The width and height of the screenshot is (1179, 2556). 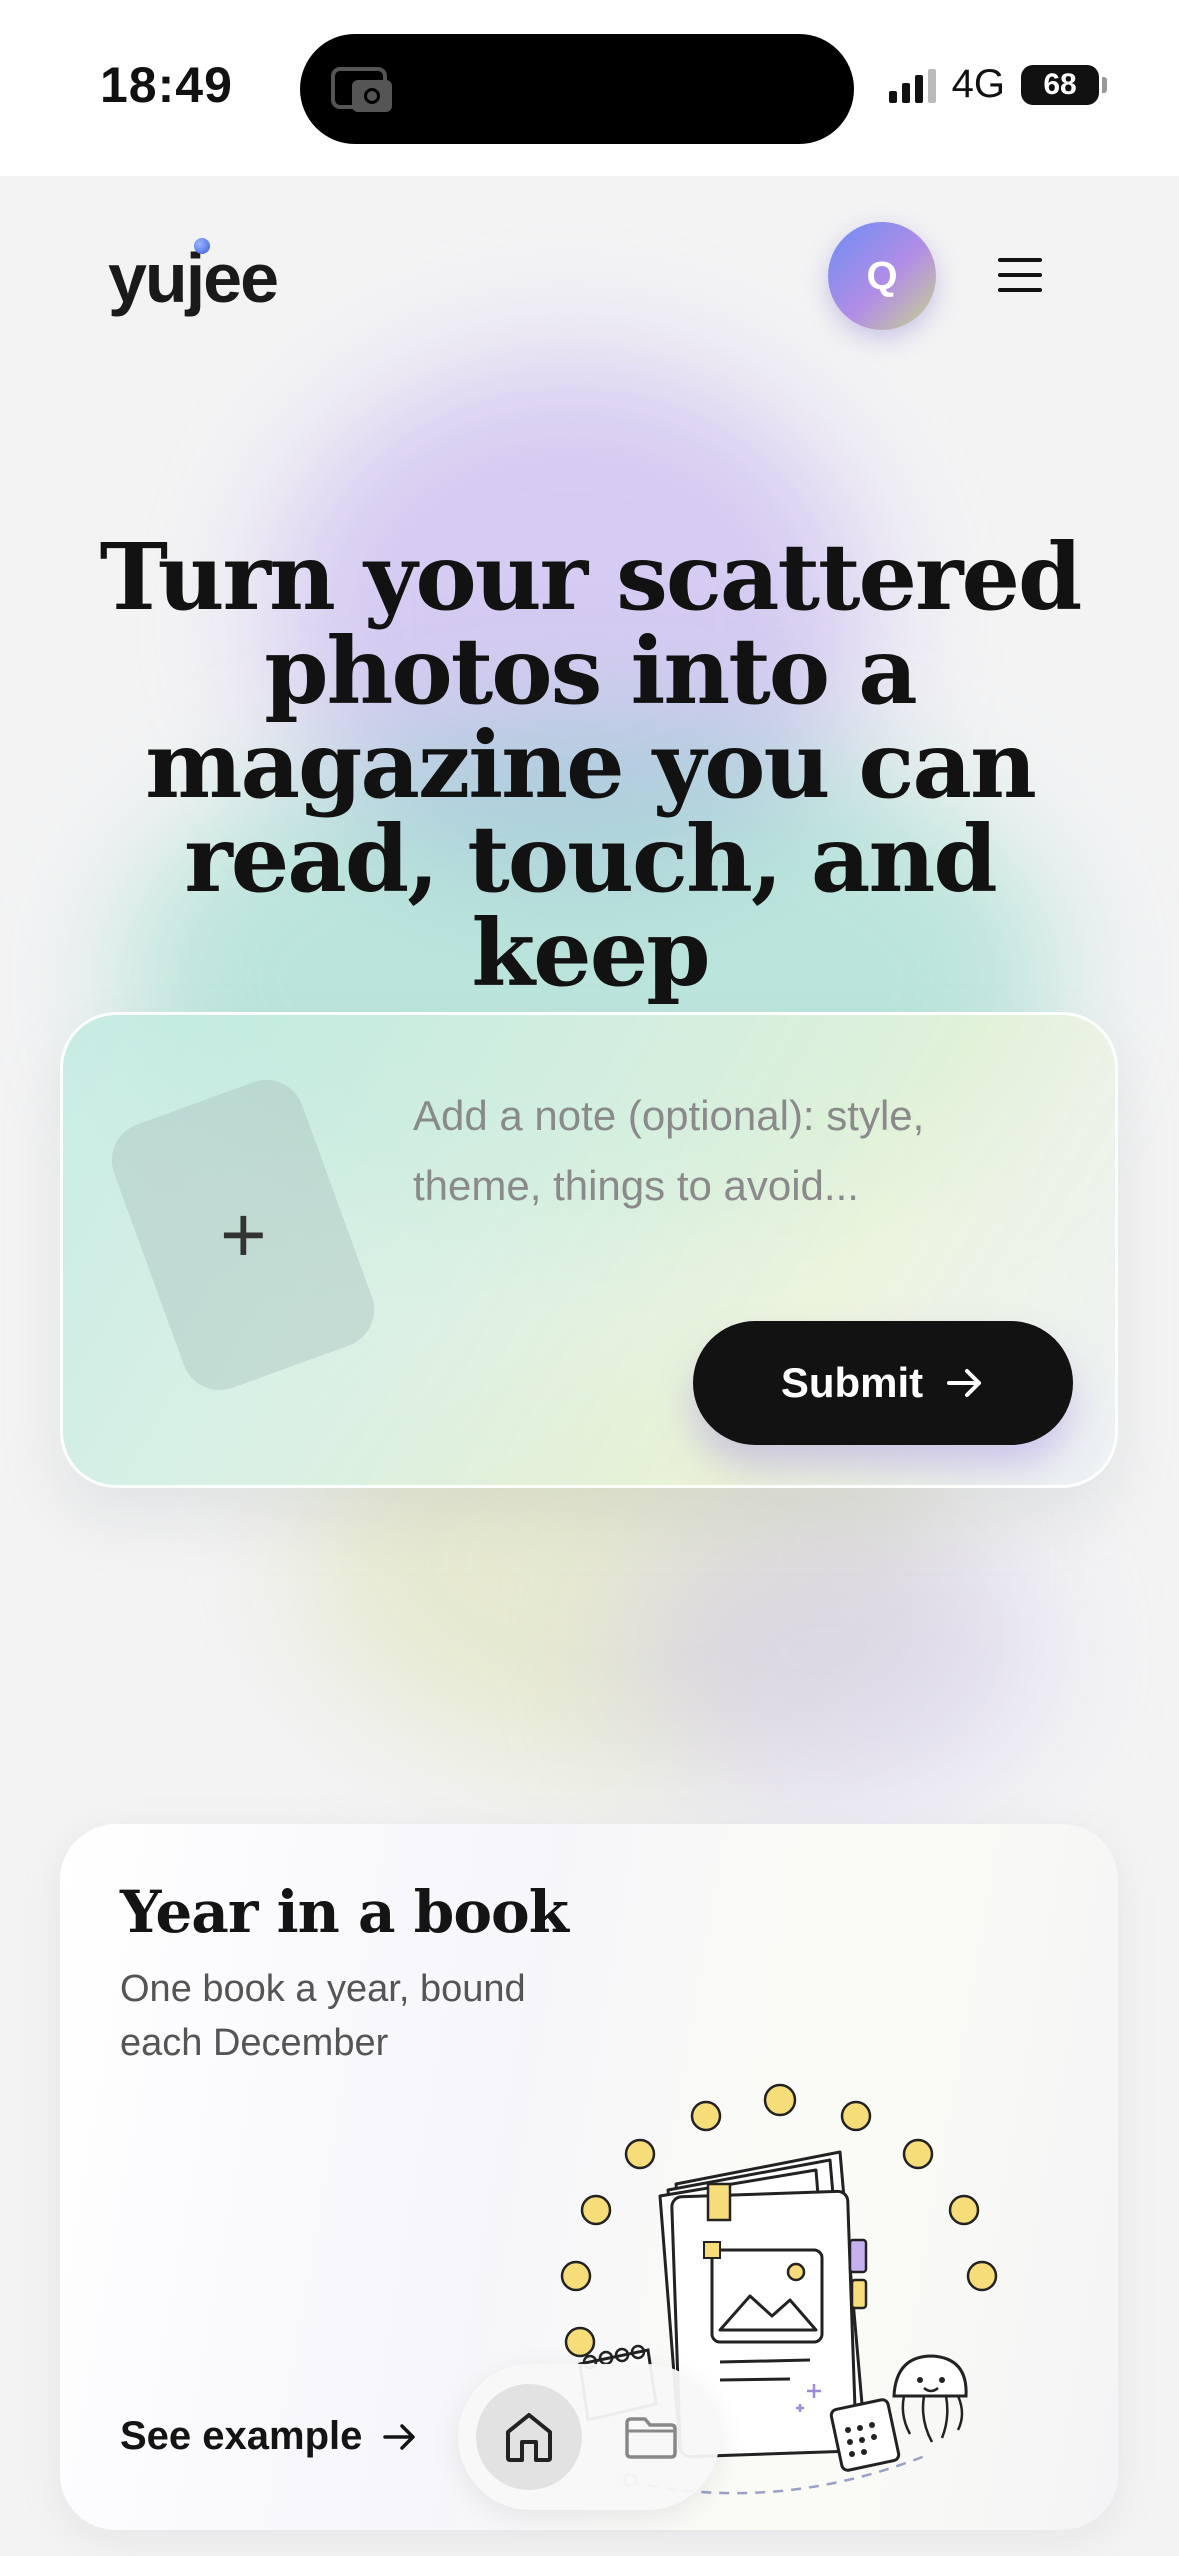 What do you see at coordinates (344, 1912) in the screenshot?
I see `card-title: Year in a book` at bounding box center [344, 1912].